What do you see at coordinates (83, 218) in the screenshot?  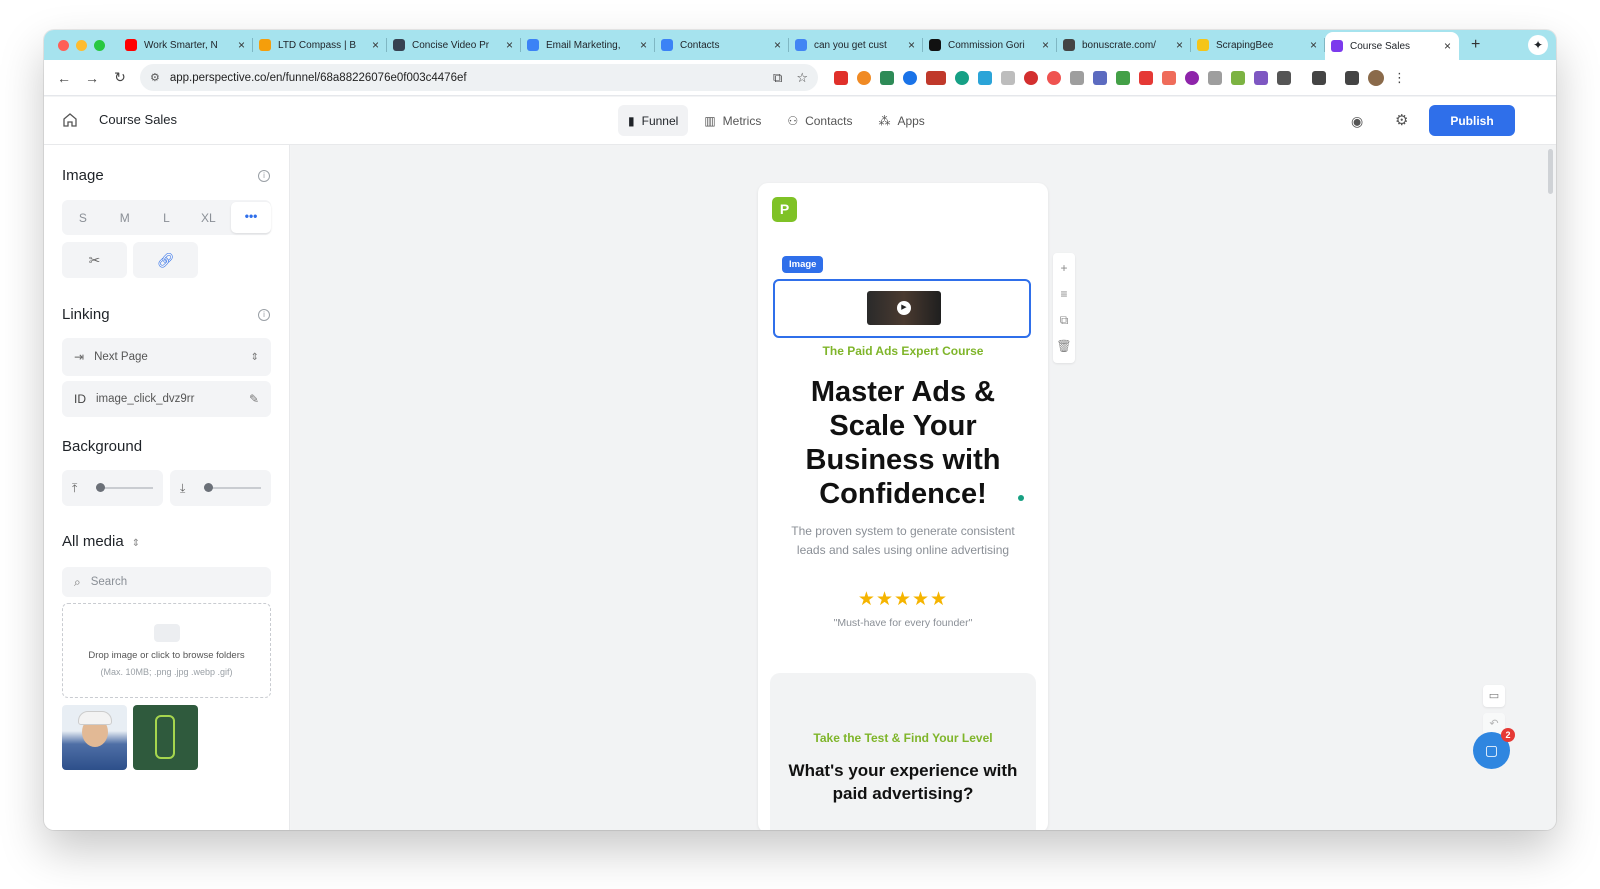 I see `size-s-option: S` at bounding box center [83, 218].